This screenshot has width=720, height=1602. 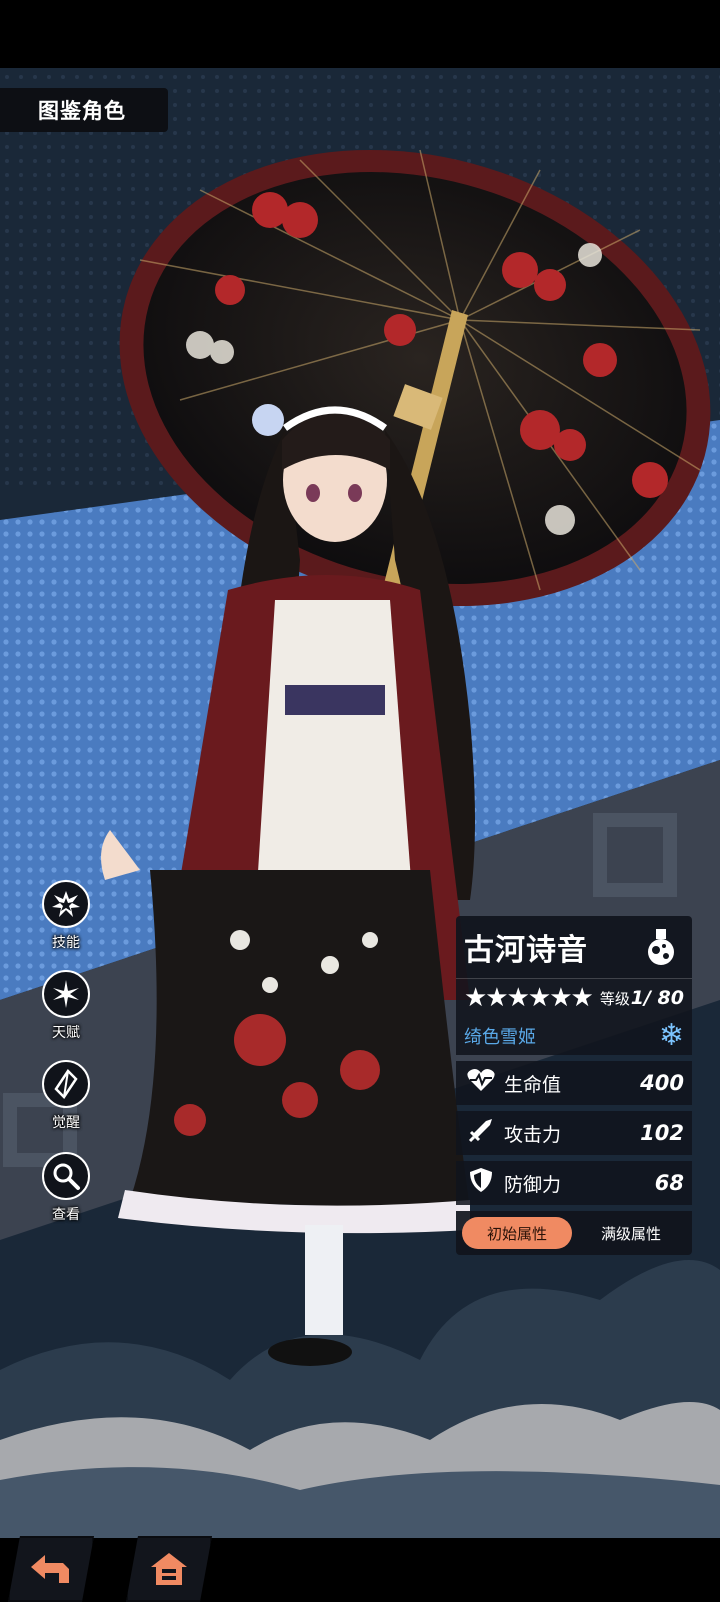 I want to click on home-button, so click(x=169, y=1569).